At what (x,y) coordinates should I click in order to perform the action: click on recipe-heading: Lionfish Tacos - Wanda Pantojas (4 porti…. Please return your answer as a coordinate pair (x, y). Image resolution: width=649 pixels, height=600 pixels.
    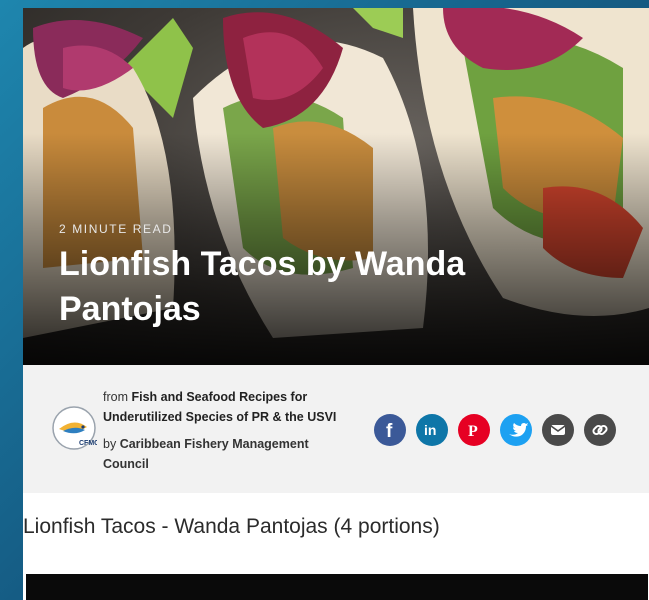
    Looking at the image, I should click on (231, 526).